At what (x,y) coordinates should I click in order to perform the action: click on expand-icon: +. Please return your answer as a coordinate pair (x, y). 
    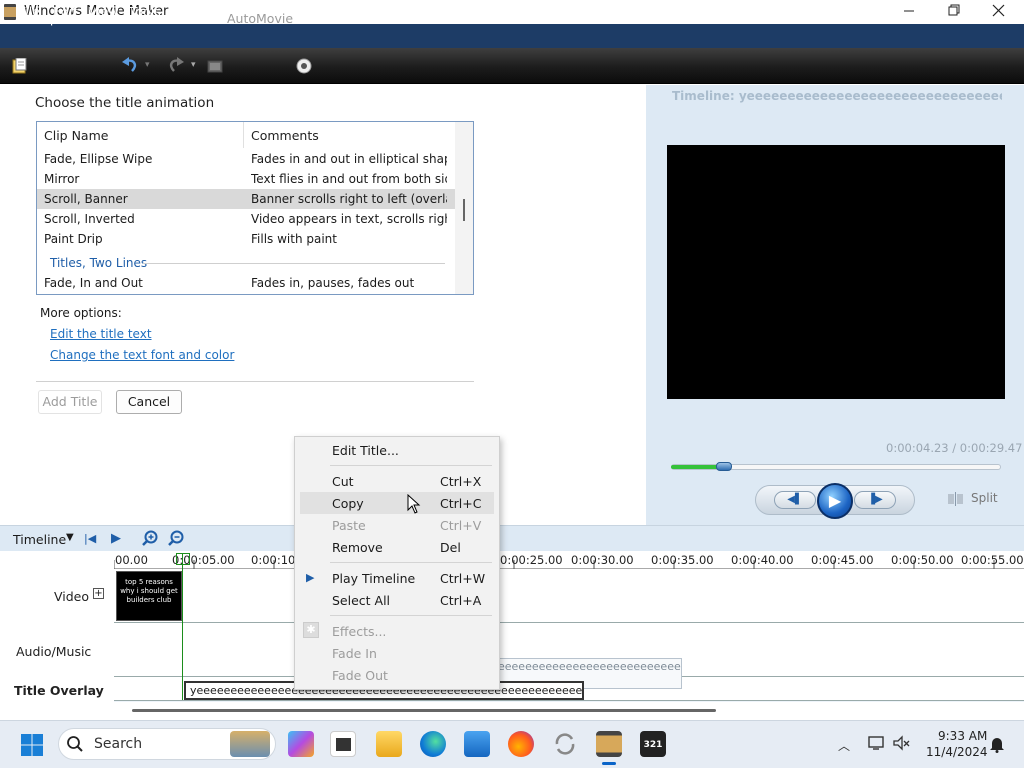
    Looking at the image, I should click on (98, 593).